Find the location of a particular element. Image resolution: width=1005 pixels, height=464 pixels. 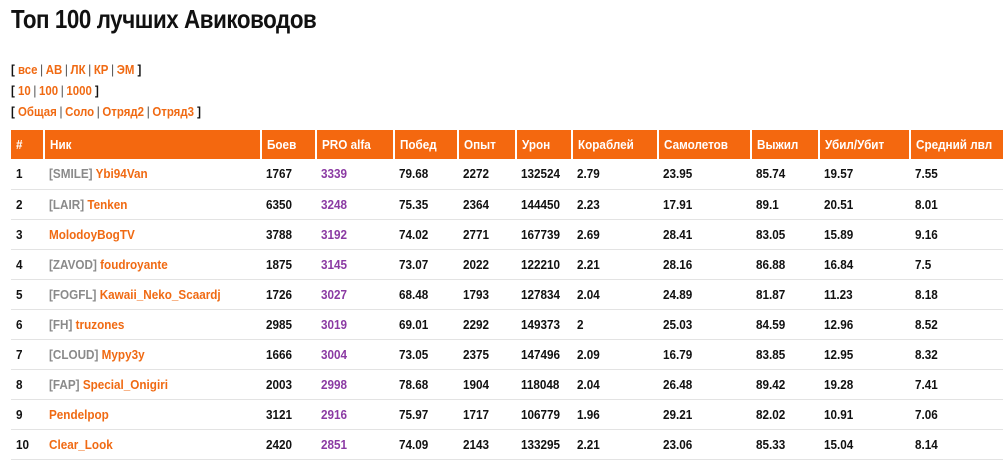

filter-class-av: АВ is located at coordinates (54, 69).